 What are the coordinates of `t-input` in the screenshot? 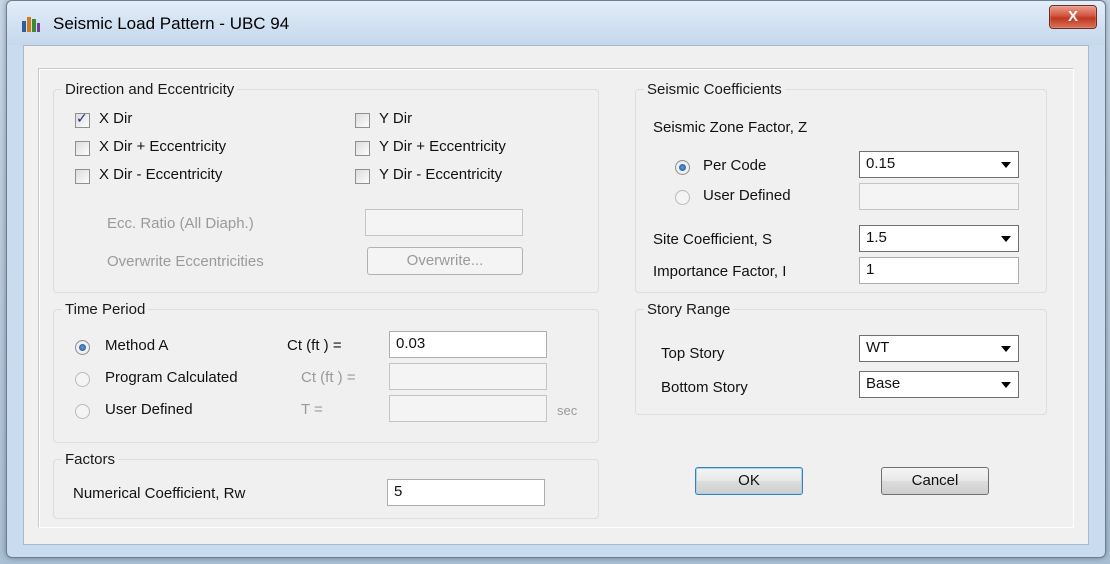 It's located at (468, 408).